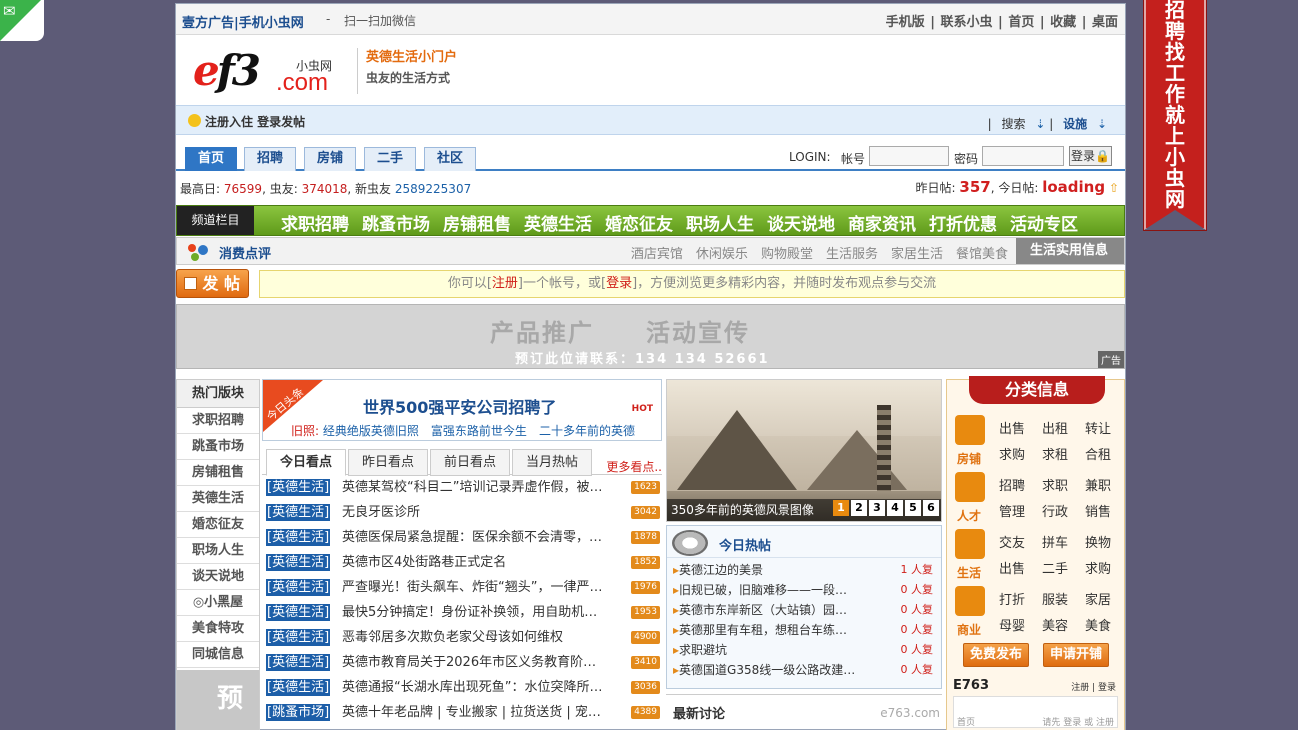 The image size is (1298, 730). I want to click on hot-post-row: 英德国道G358线一级公路改建… 0 人复, so click(804, 668).